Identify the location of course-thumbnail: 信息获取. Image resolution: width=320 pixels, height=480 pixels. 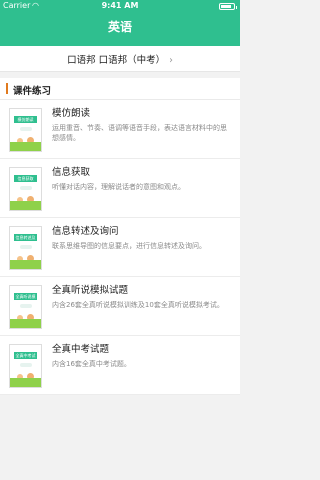
(25, 189).